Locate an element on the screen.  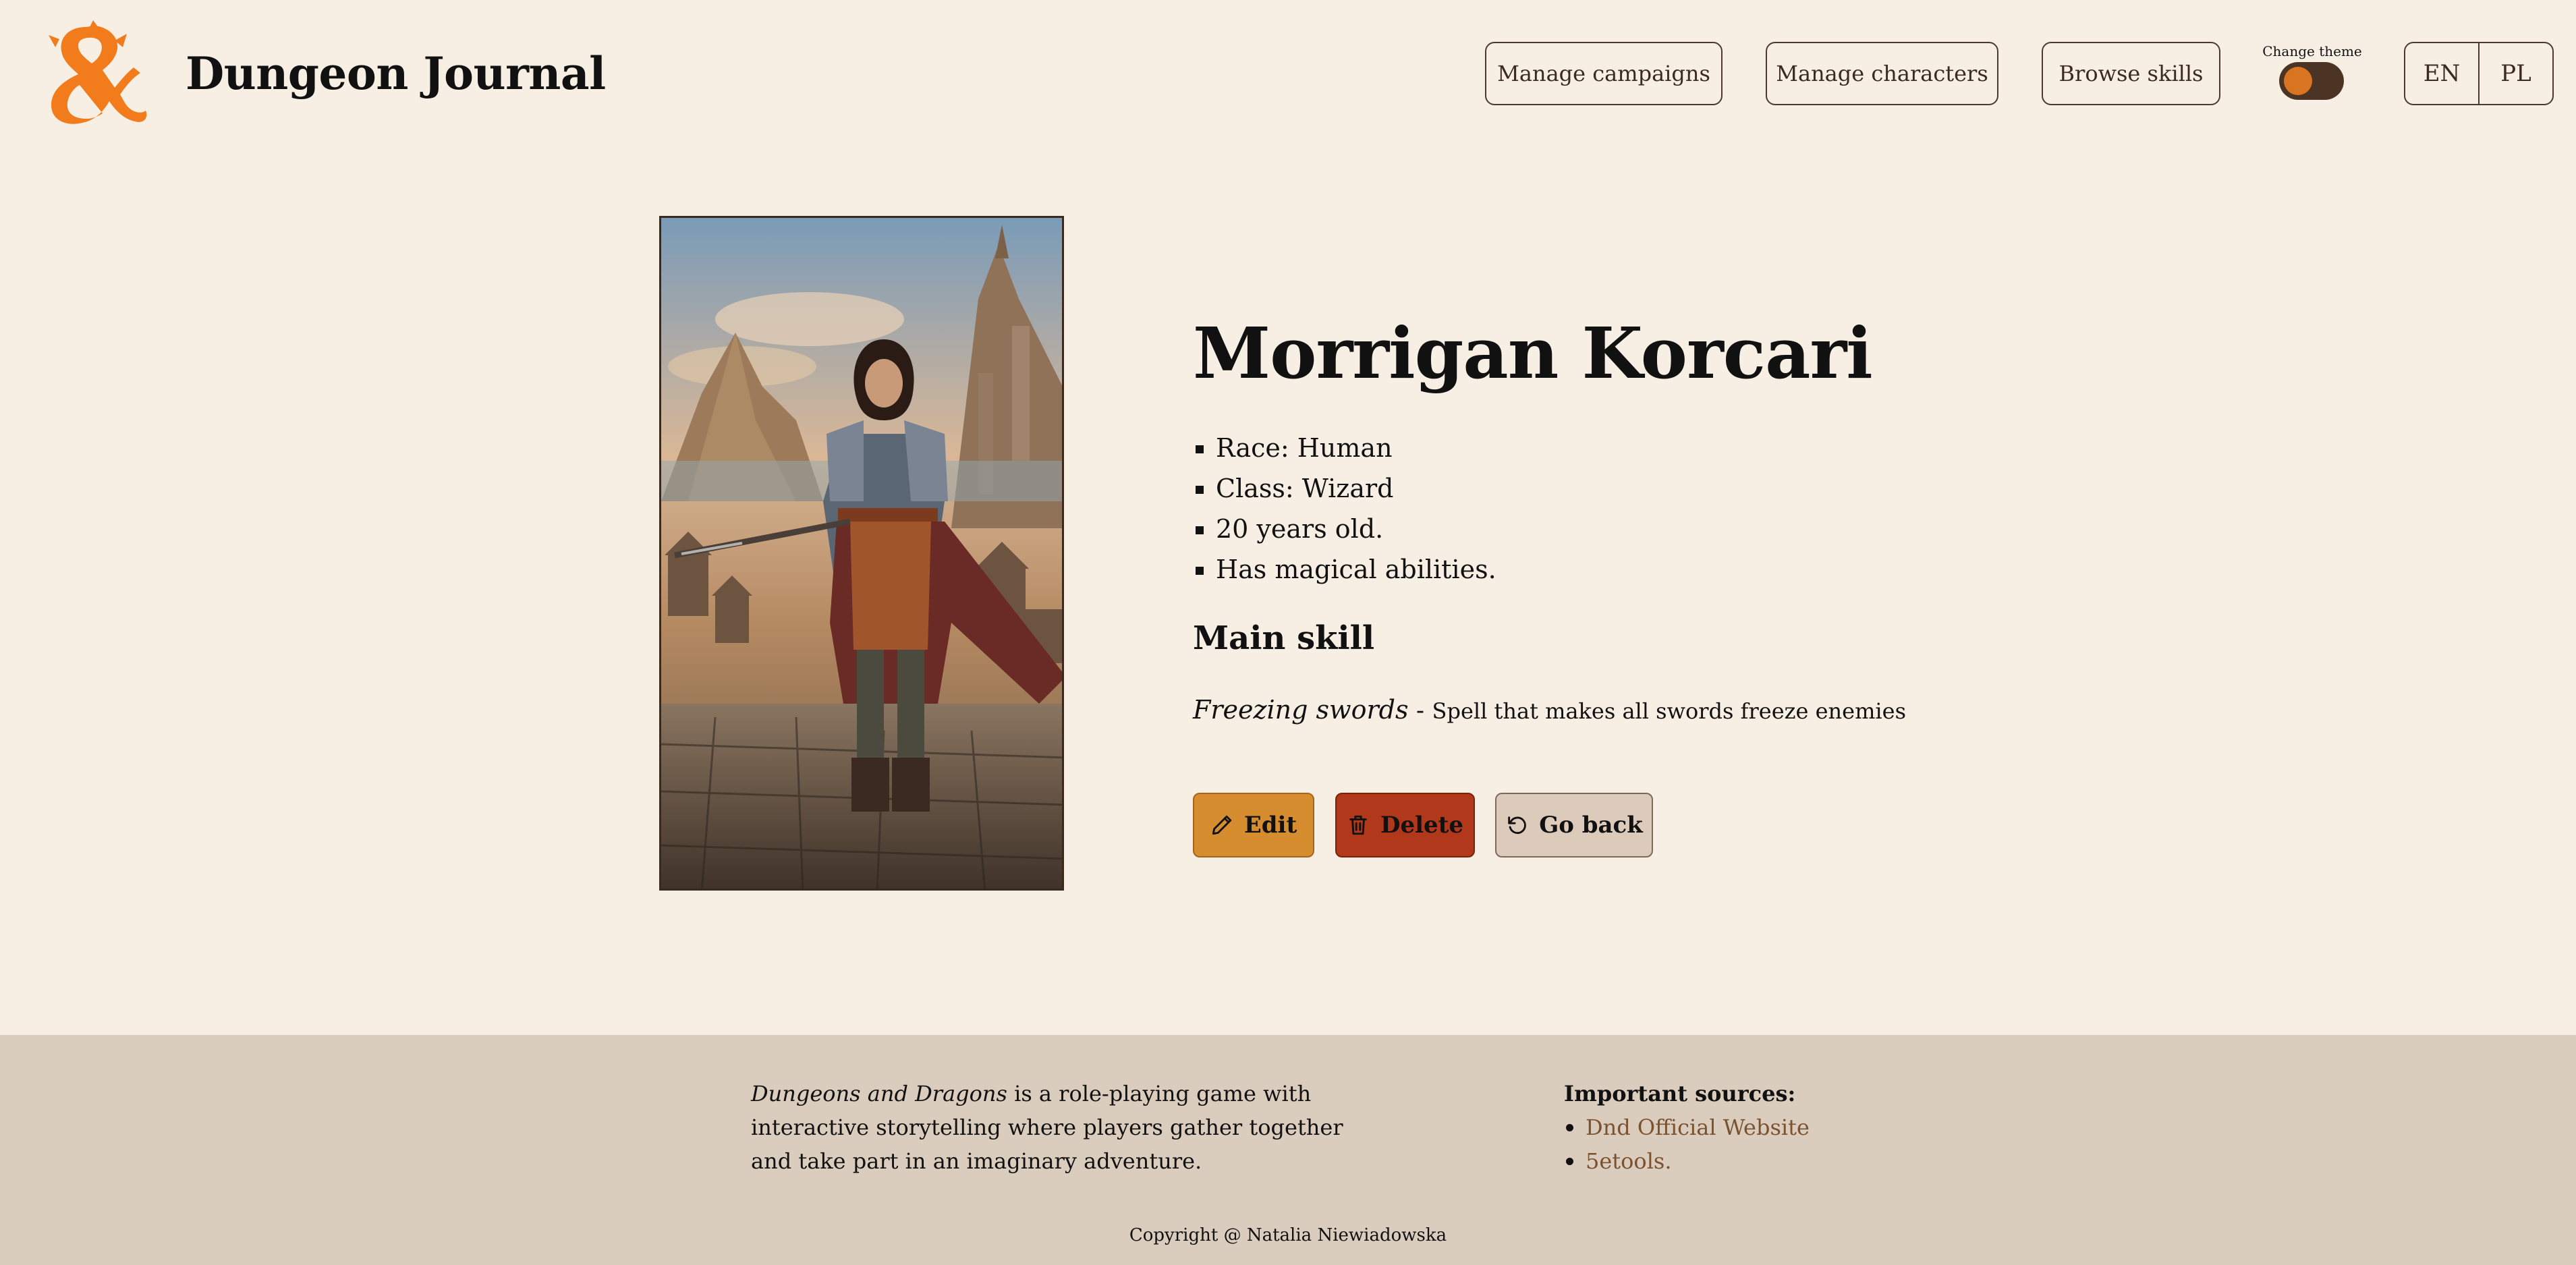
source-link-dnd-official: Dnd Official Website is located at coordinates (1698, 1127).